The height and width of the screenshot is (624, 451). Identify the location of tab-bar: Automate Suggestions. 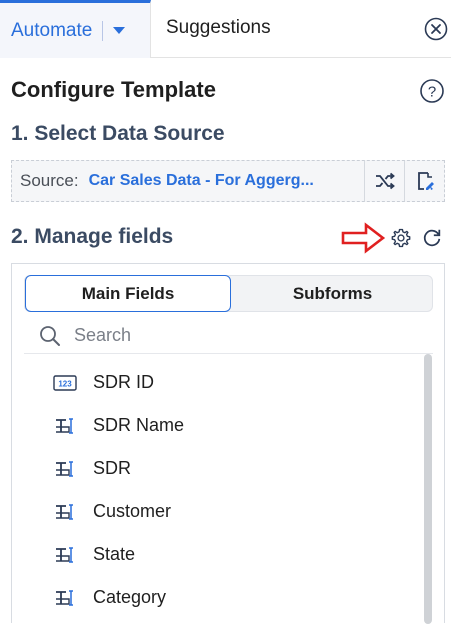
(225, 29).